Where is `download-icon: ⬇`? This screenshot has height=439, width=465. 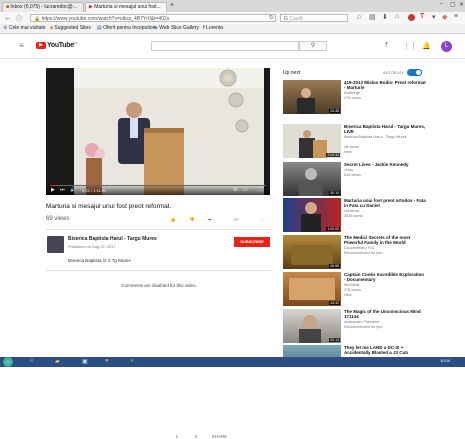 download-icon: ⬇ is located at coordinates (385, 17).